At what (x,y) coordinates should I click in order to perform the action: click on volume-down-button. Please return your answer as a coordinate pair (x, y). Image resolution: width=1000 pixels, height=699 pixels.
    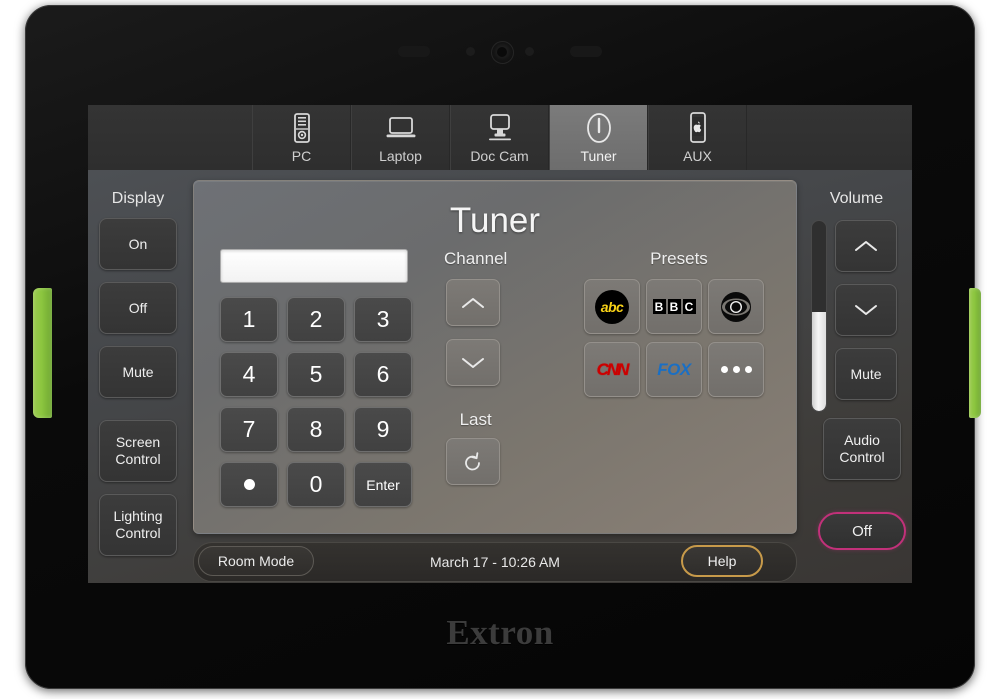
    Looking at the image, I should click on (866, 310).